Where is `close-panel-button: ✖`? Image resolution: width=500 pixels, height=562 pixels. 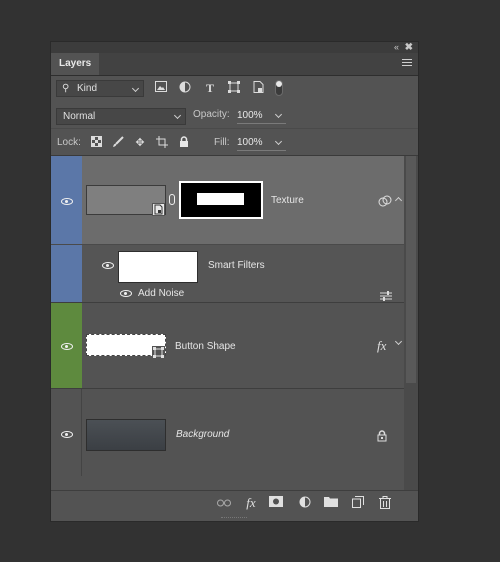 close-panel-button: ✖ is located at coordinates (409, 47).